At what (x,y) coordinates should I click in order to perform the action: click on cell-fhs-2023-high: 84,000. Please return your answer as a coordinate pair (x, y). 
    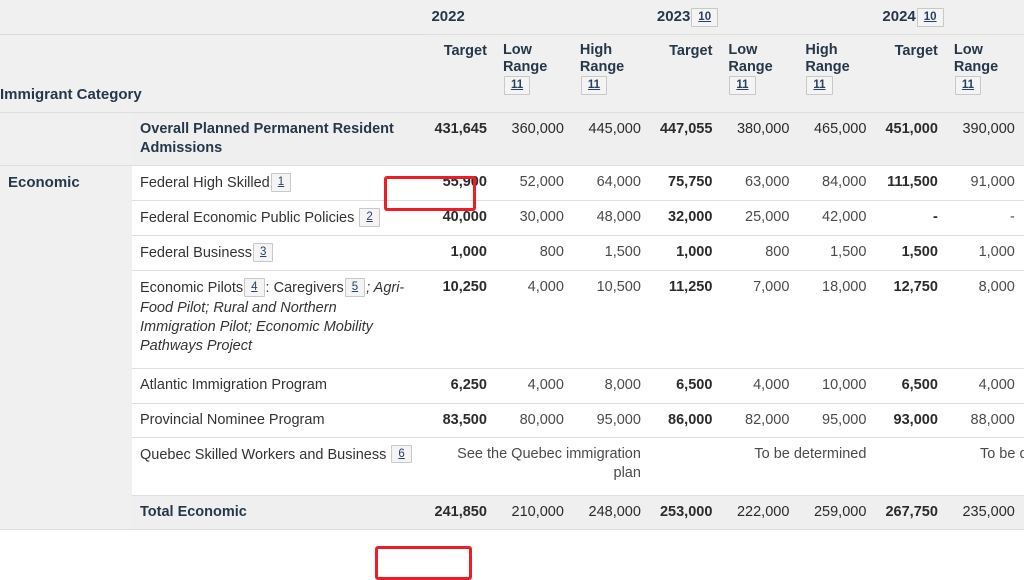
    Looking at the image, I should click on (836, 183).